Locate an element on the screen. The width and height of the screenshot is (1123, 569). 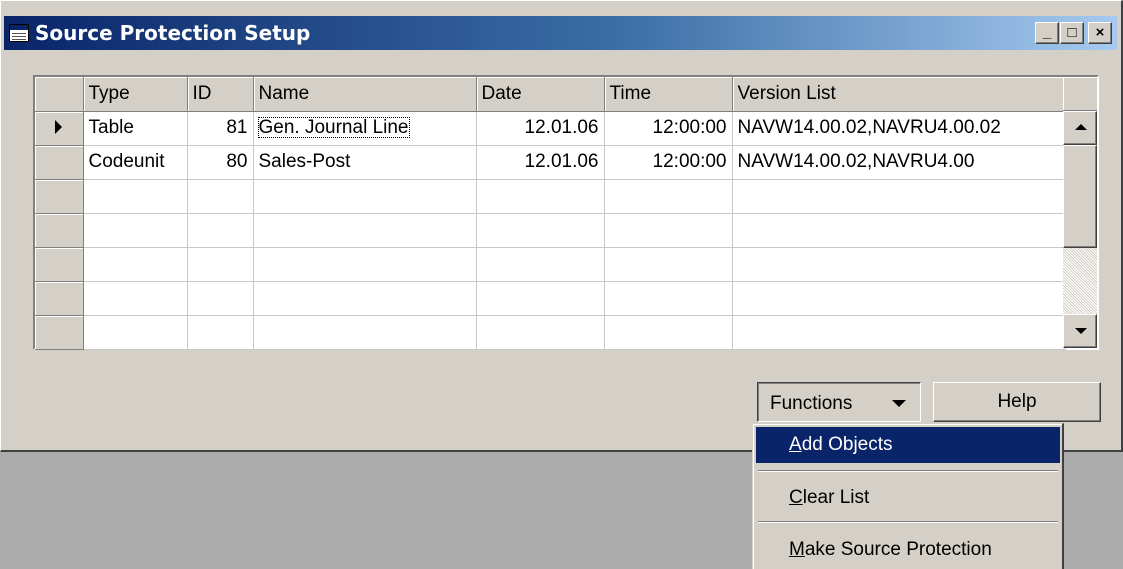
maximize-button: □ is located at coordinates (1072, 33).